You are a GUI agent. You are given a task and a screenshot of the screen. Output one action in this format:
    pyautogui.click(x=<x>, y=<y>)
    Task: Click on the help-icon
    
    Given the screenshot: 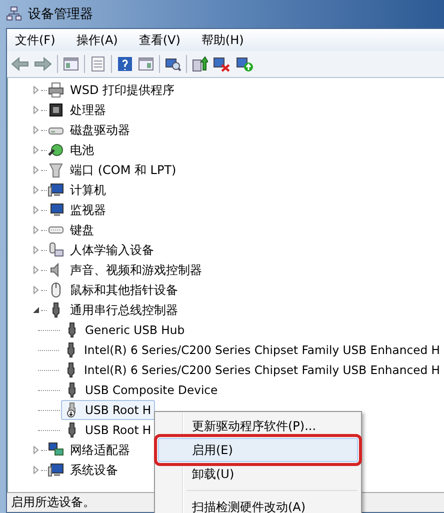 What is the action you would take?
    pyautogui.click(x=125, y=64)
    